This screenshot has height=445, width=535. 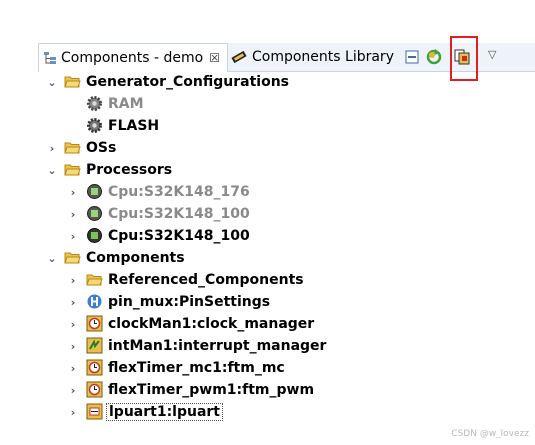 What do you see at coordinates (239, 57) in the screenshot?
I see `components-library-icon` at bounding box center [239, 57].